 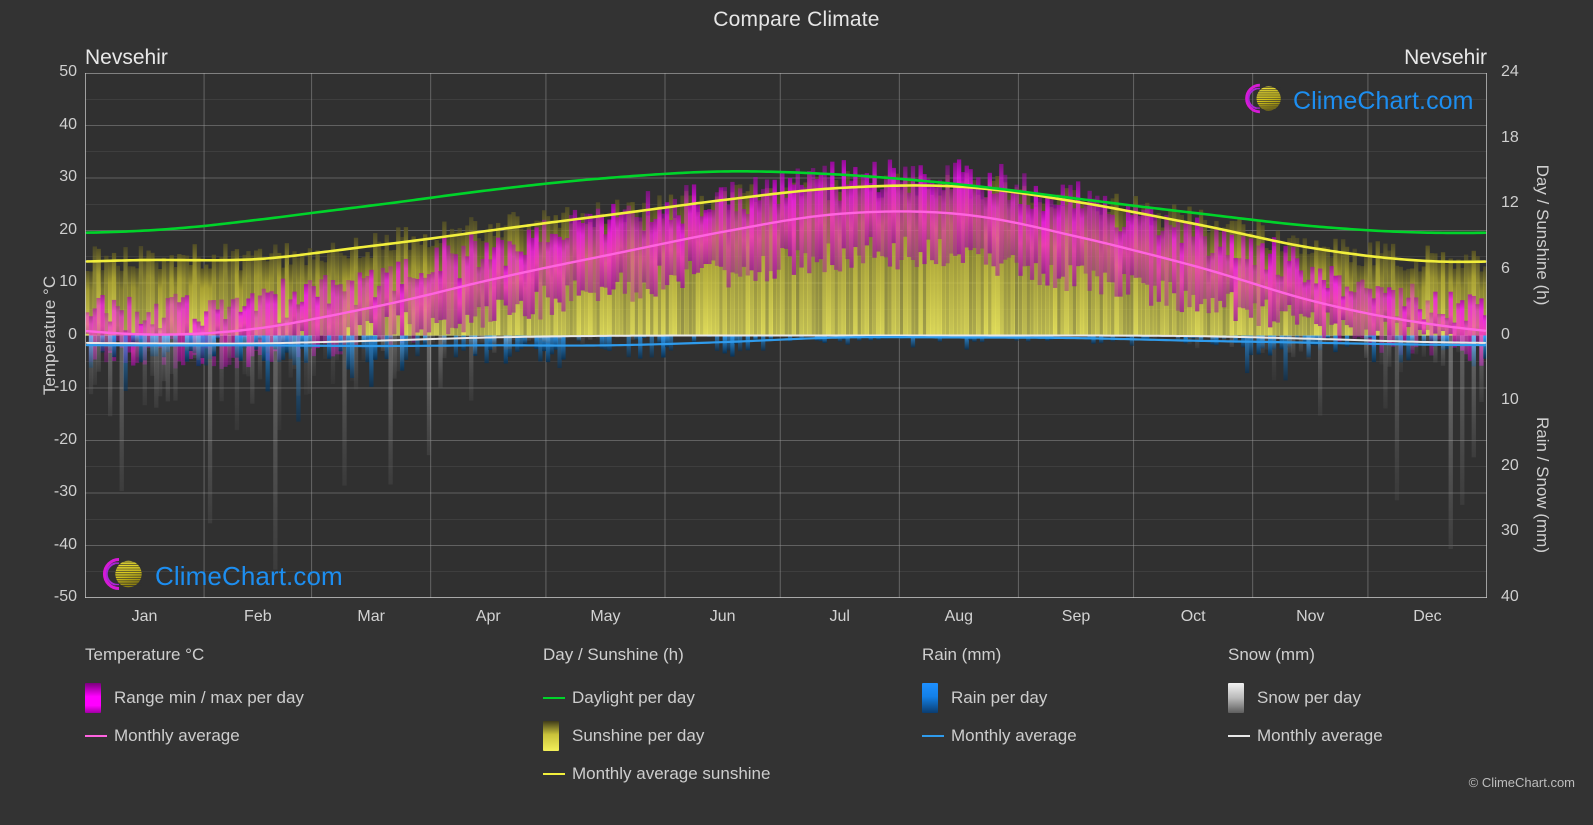 What do you see at coordinates (68, 281) in the screenshot?
I see `y-tick-label: 10` at bounding box center [68, 281].